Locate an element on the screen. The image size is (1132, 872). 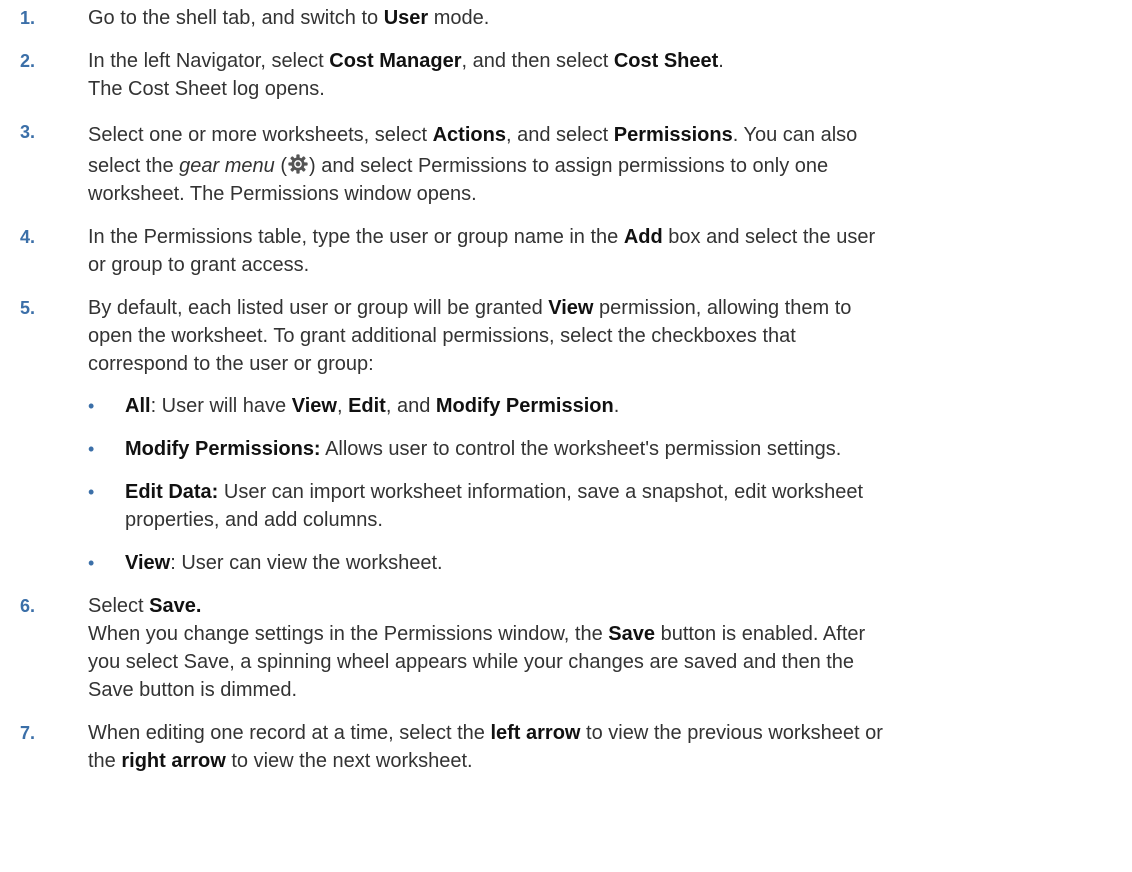
step-number: 7. is located at coordinates (28, 733).